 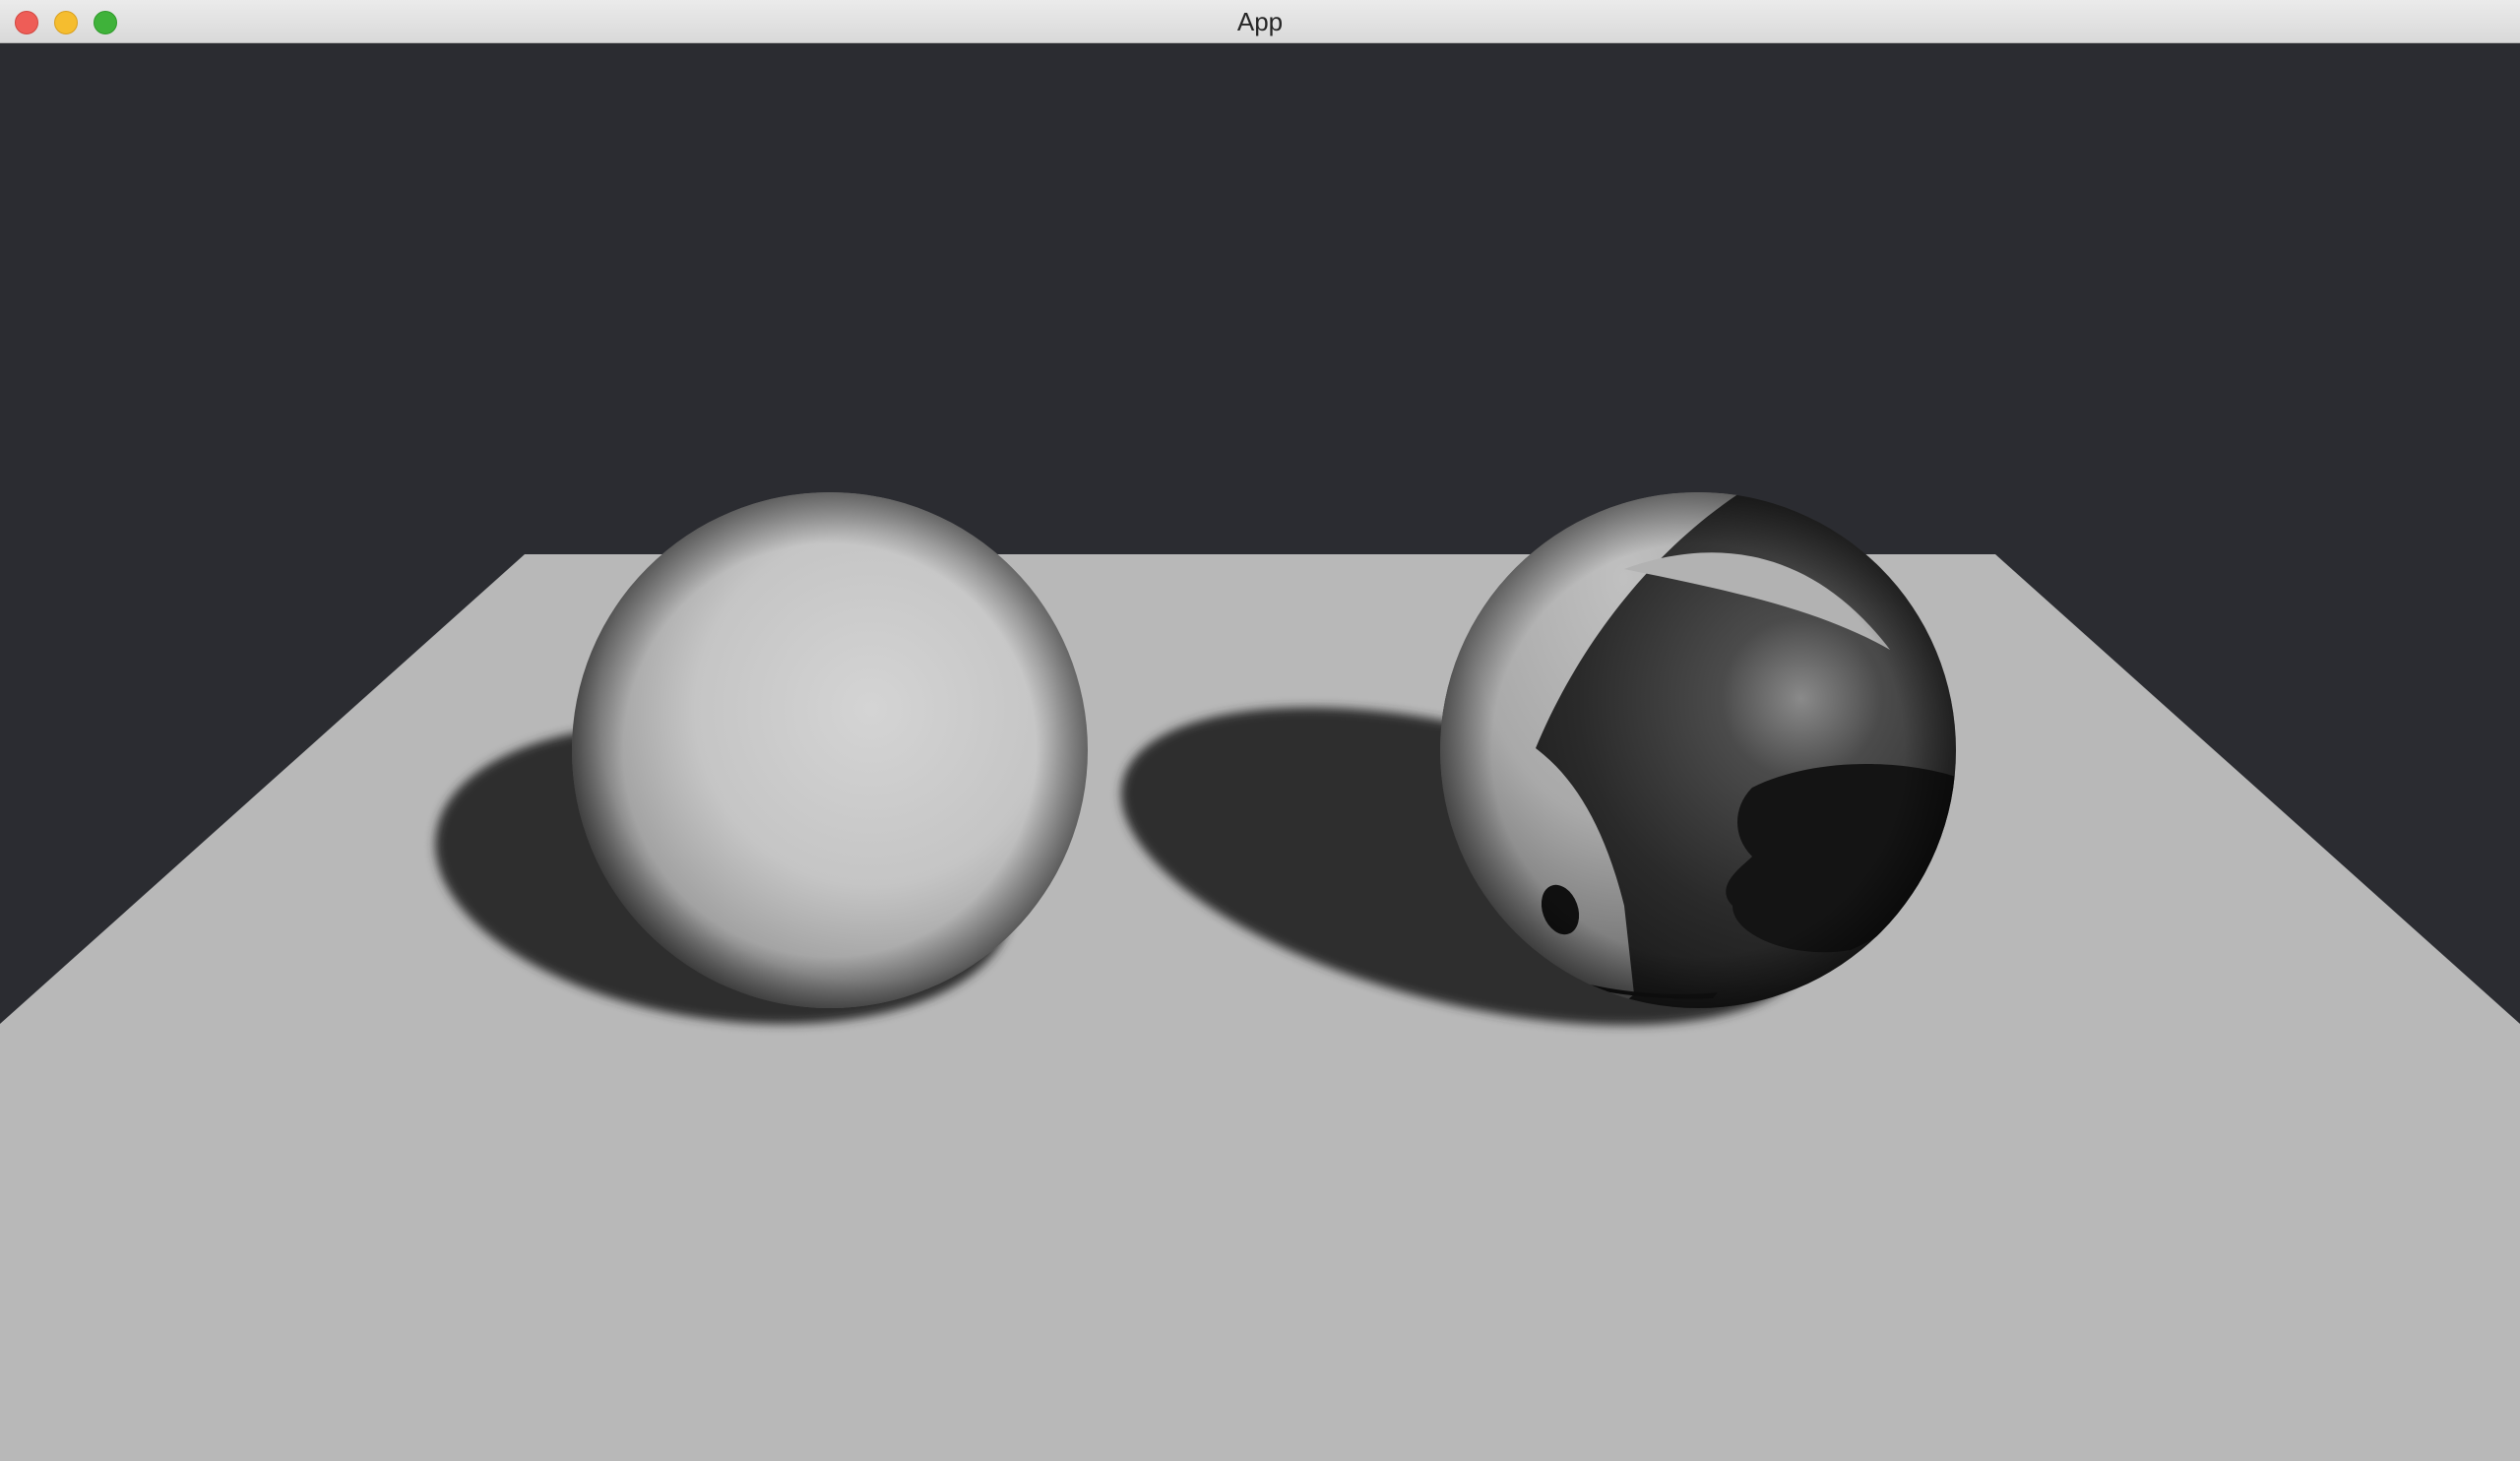 I want to click on window-title: App, so click(x=1260, y=21).